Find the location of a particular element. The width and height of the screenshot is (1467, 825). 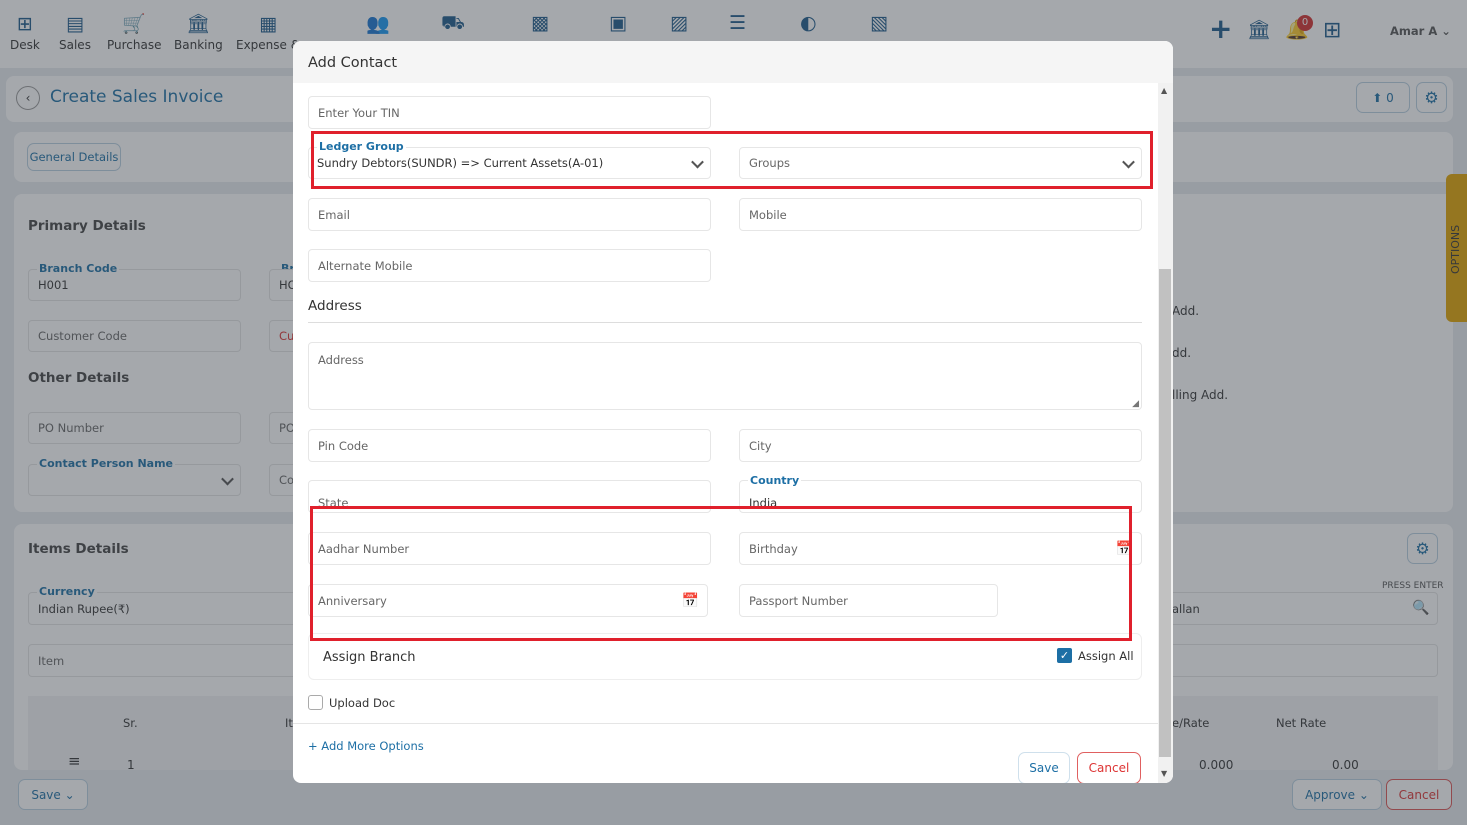

modal-title: Add Contact is located at coordinates (353, 63).